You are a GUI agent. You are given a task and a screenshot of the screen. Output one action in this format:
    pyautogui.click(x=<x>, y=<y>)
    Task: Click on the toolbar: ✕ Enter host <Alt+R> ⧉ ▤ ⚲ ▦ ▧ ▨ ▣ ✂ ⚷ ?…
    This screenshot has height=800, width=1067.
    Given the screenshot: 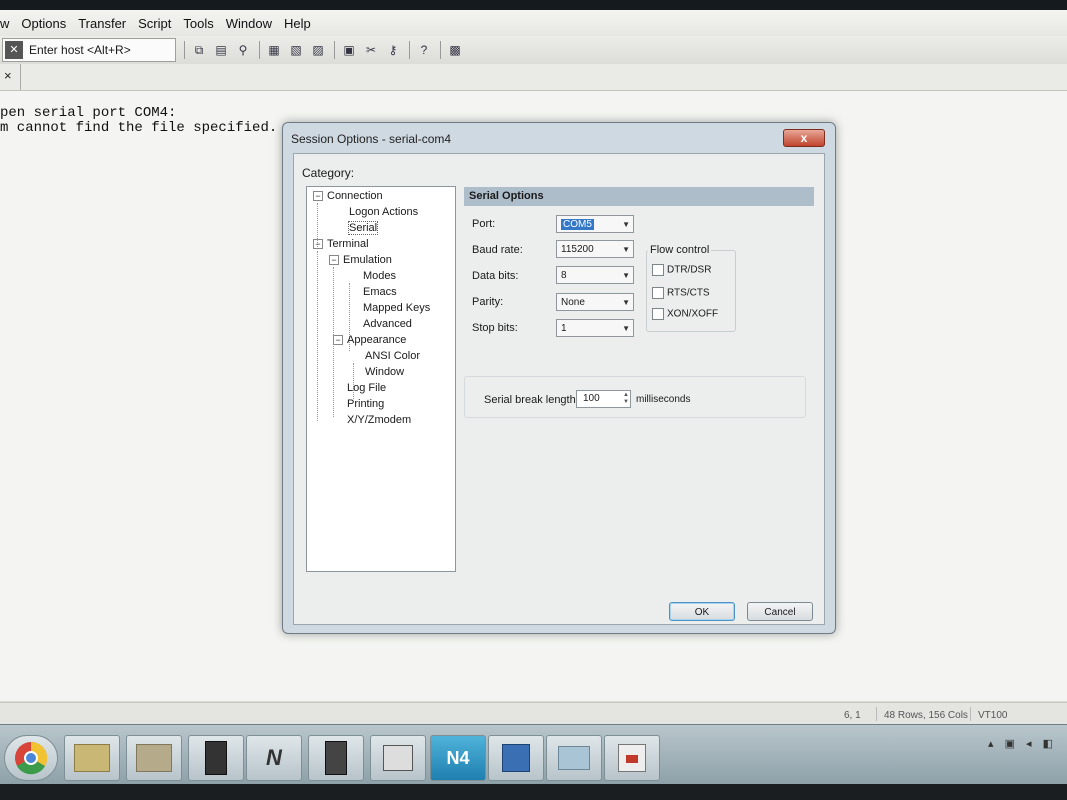 What is the action you would take?
    pyautogui.click(x=533, y=50)
    